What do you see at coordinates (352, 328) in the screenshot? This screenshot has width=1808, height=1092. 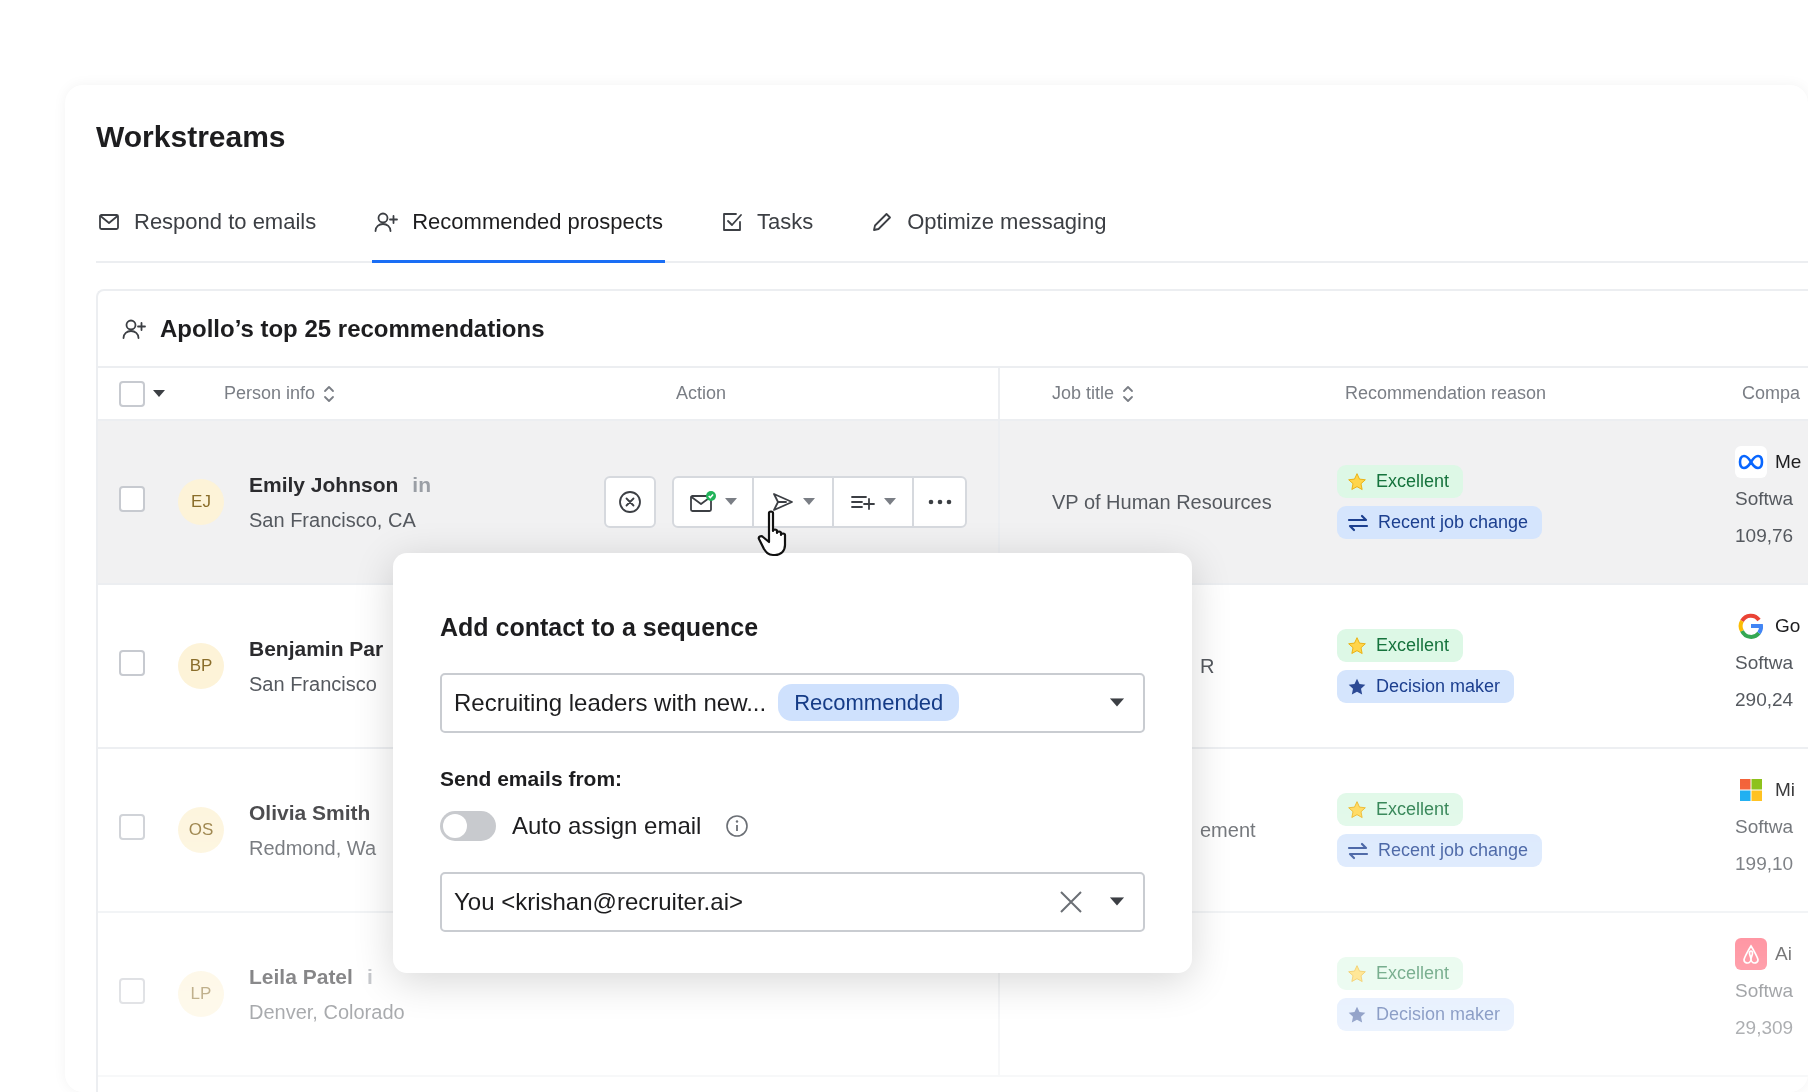 I see `panel-title: Apollo’s top 25 recommendations` at bounding box center [352, 328].